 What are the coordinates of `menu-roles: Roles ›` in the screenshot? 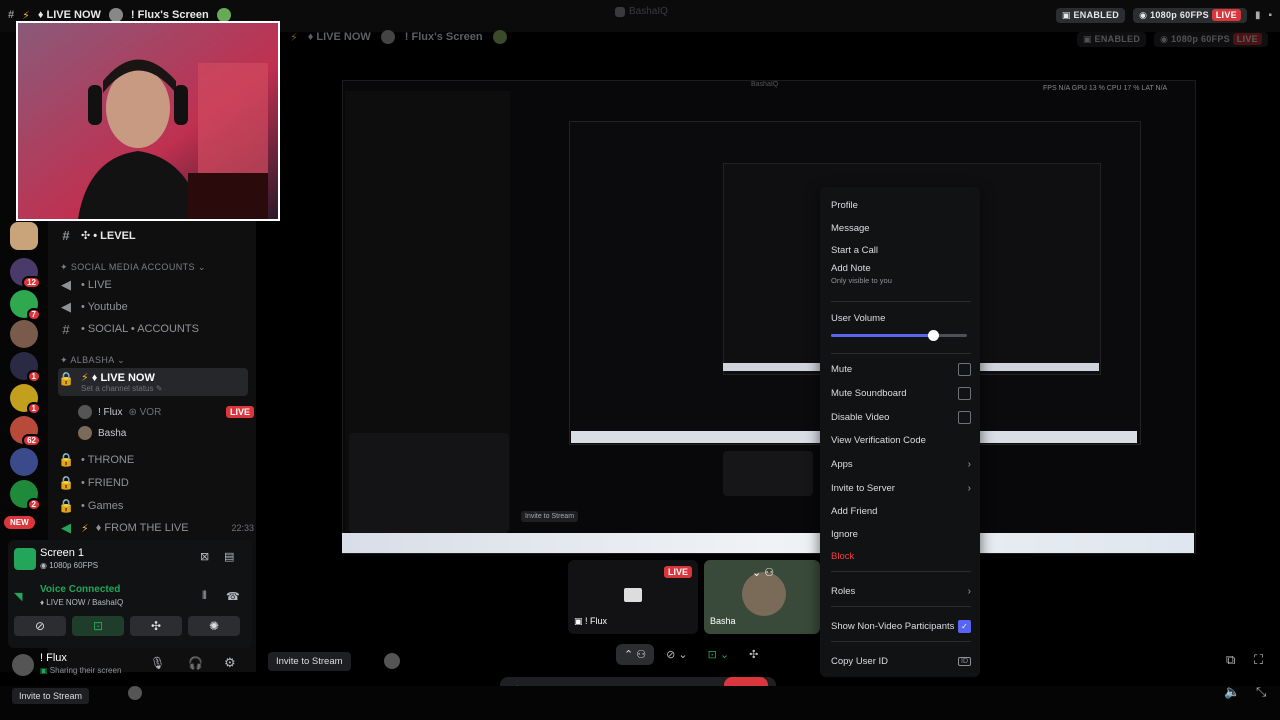 It's located at (901, 591).